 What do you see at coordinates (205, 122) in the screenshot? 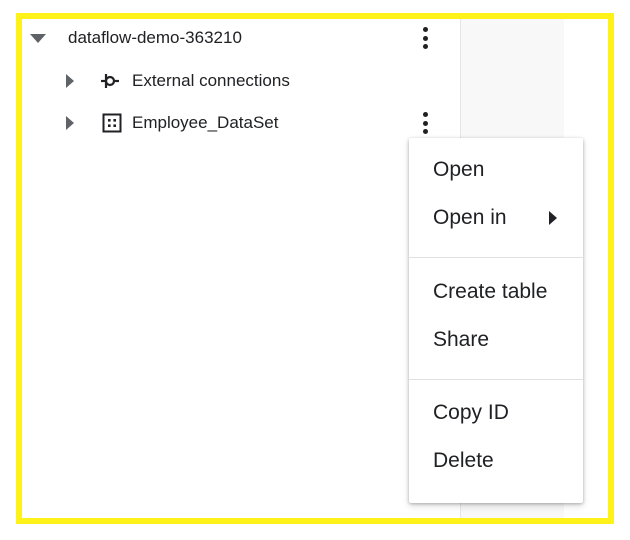
I see `tree-item-label: Employee_DataSet` at bounding box center [205, 122].